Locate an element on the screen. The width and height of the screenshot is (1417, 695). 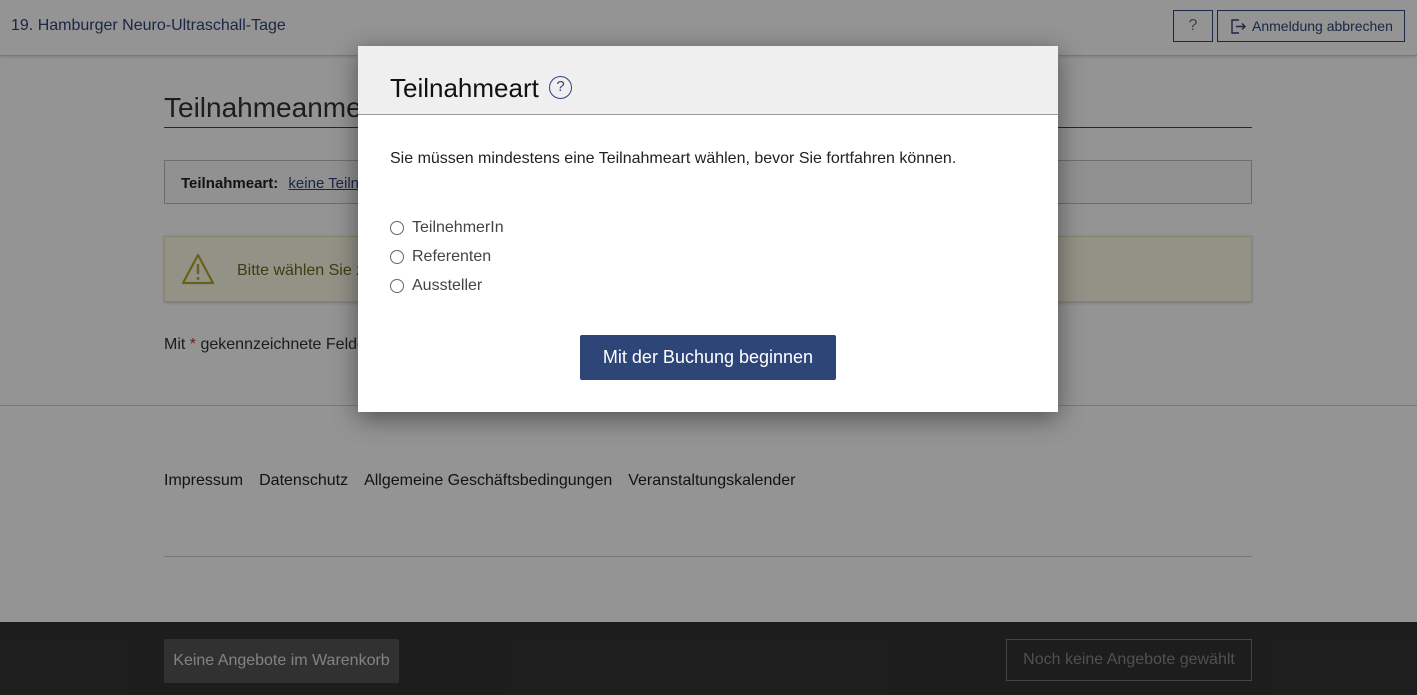
option-teilnehmerin: TeilnehmerIn is located at coordinates (447, 227).